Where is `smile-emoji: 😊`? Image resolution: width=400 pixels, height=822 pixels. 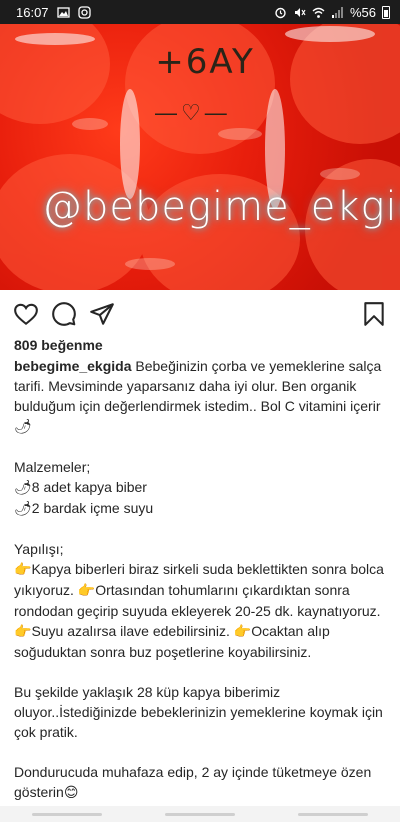 smile-emoji: 😊 is located at coordinates (71, 793).